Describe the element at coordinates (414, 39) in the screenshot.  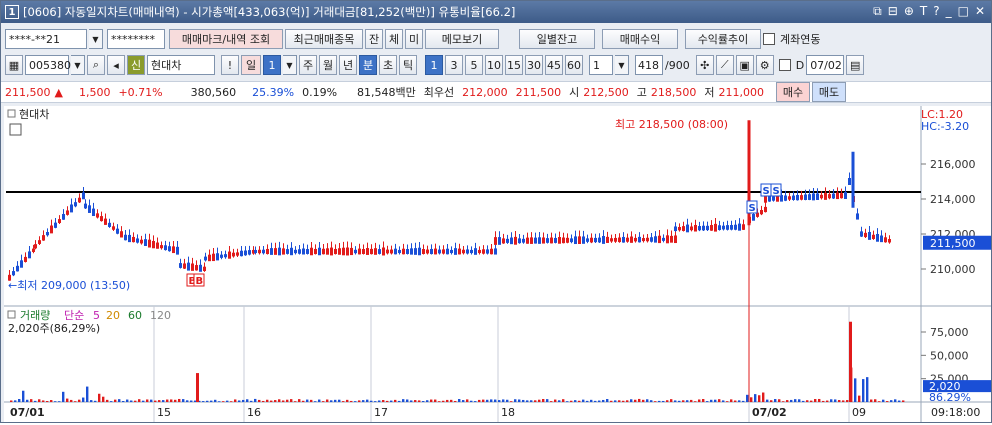
I see `unfilled-button: 미` at that location.